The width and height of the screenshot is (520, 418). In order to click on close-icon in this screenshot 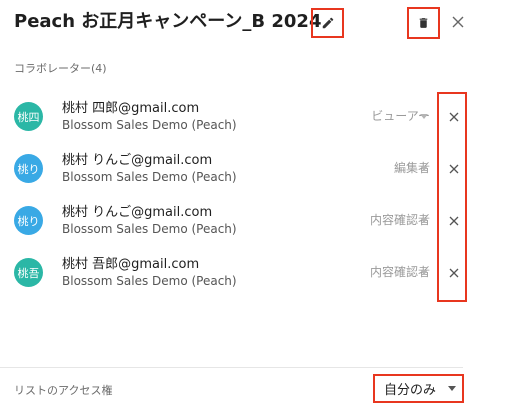, I will do `click(458, 22)`.